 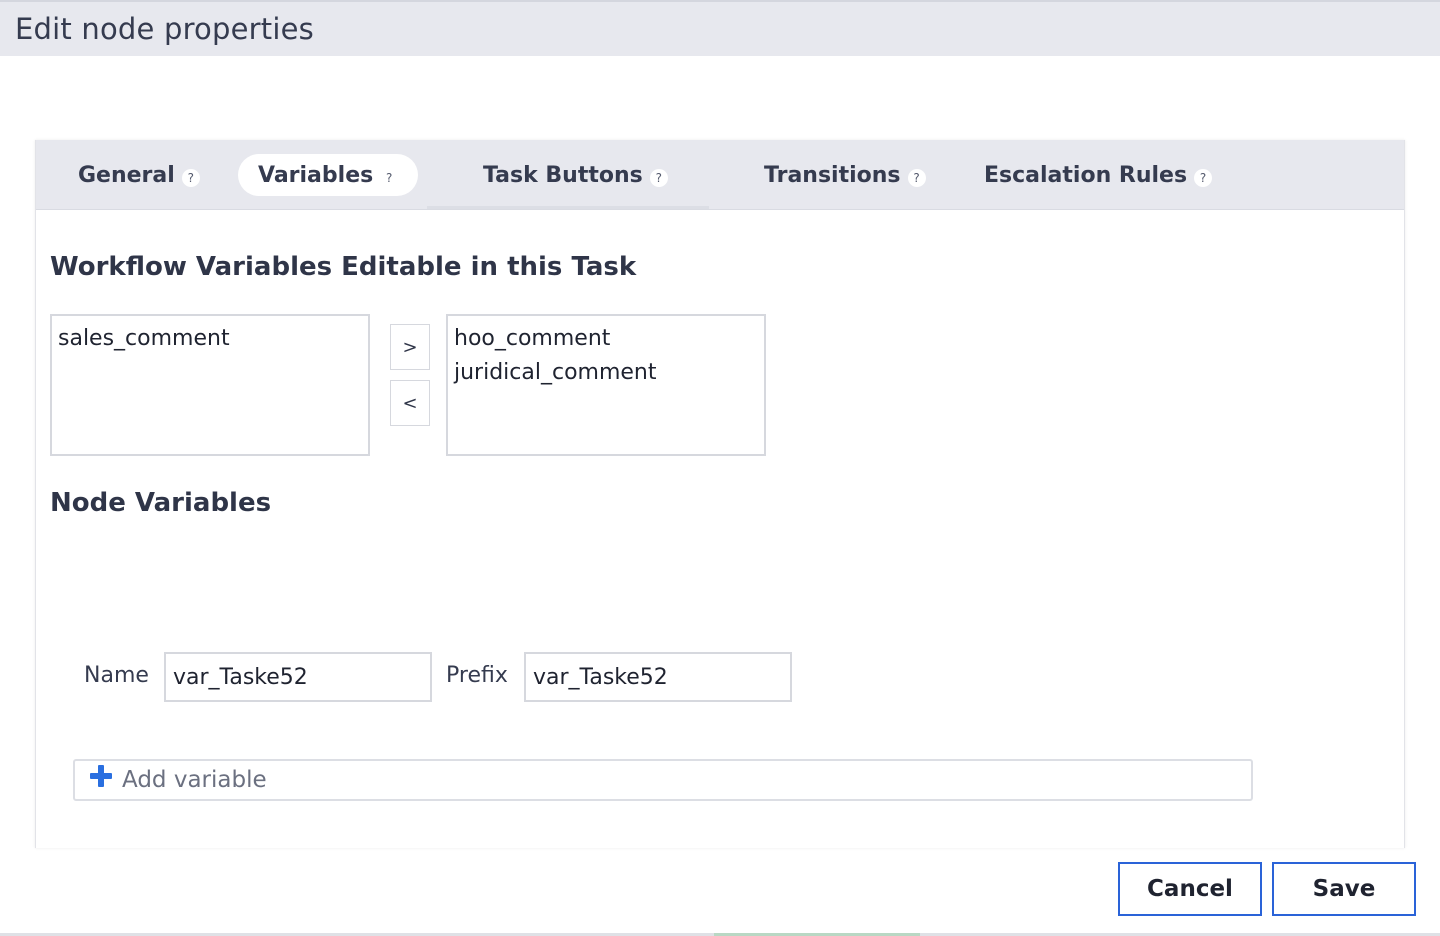 What do you see at coordinates (410, 403) in the screenshot?
I see `move-left-button: <` at bounding box center [410, 403].